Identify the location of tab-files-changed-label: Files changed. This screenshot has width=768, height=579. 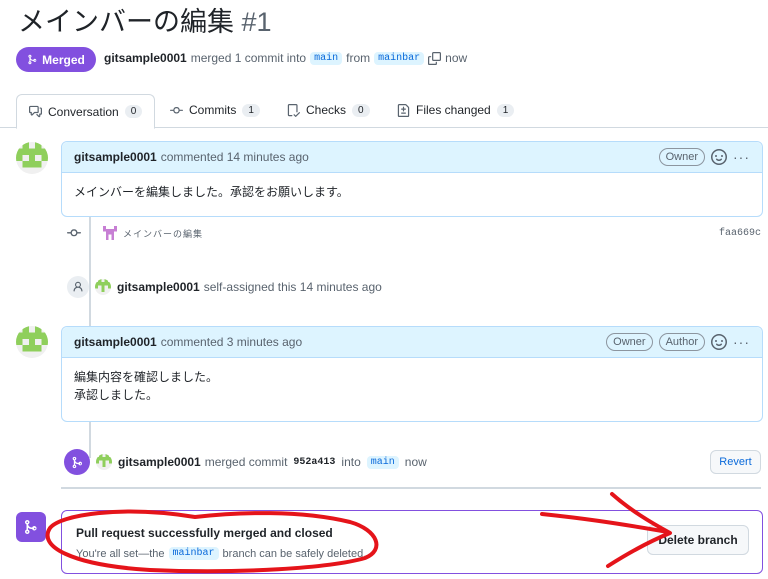
(453, 110).